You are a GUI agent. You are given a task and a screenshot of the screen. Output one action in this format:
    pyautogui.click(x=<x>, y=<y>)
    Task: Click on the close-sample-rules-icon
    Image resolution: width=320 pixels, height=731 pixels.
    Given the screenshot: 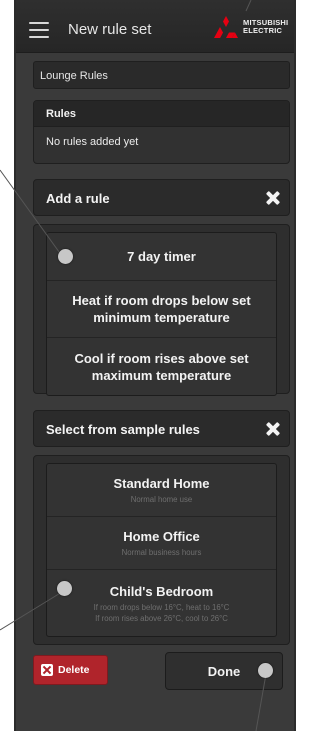 What is the action you would take?
    pyautogui.click(x=273, y=429)
    